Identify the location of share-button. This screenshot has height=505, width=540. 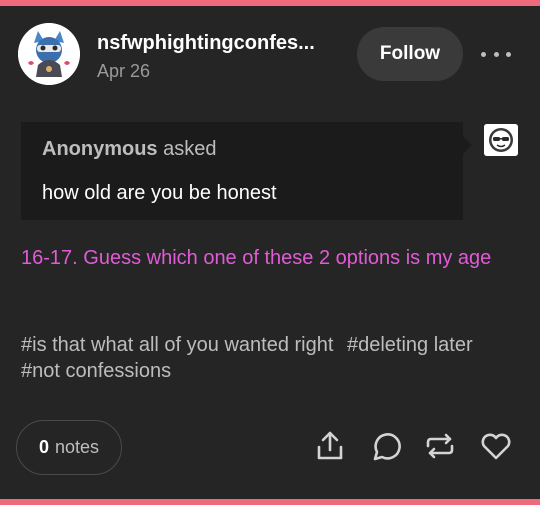
(330, 446).